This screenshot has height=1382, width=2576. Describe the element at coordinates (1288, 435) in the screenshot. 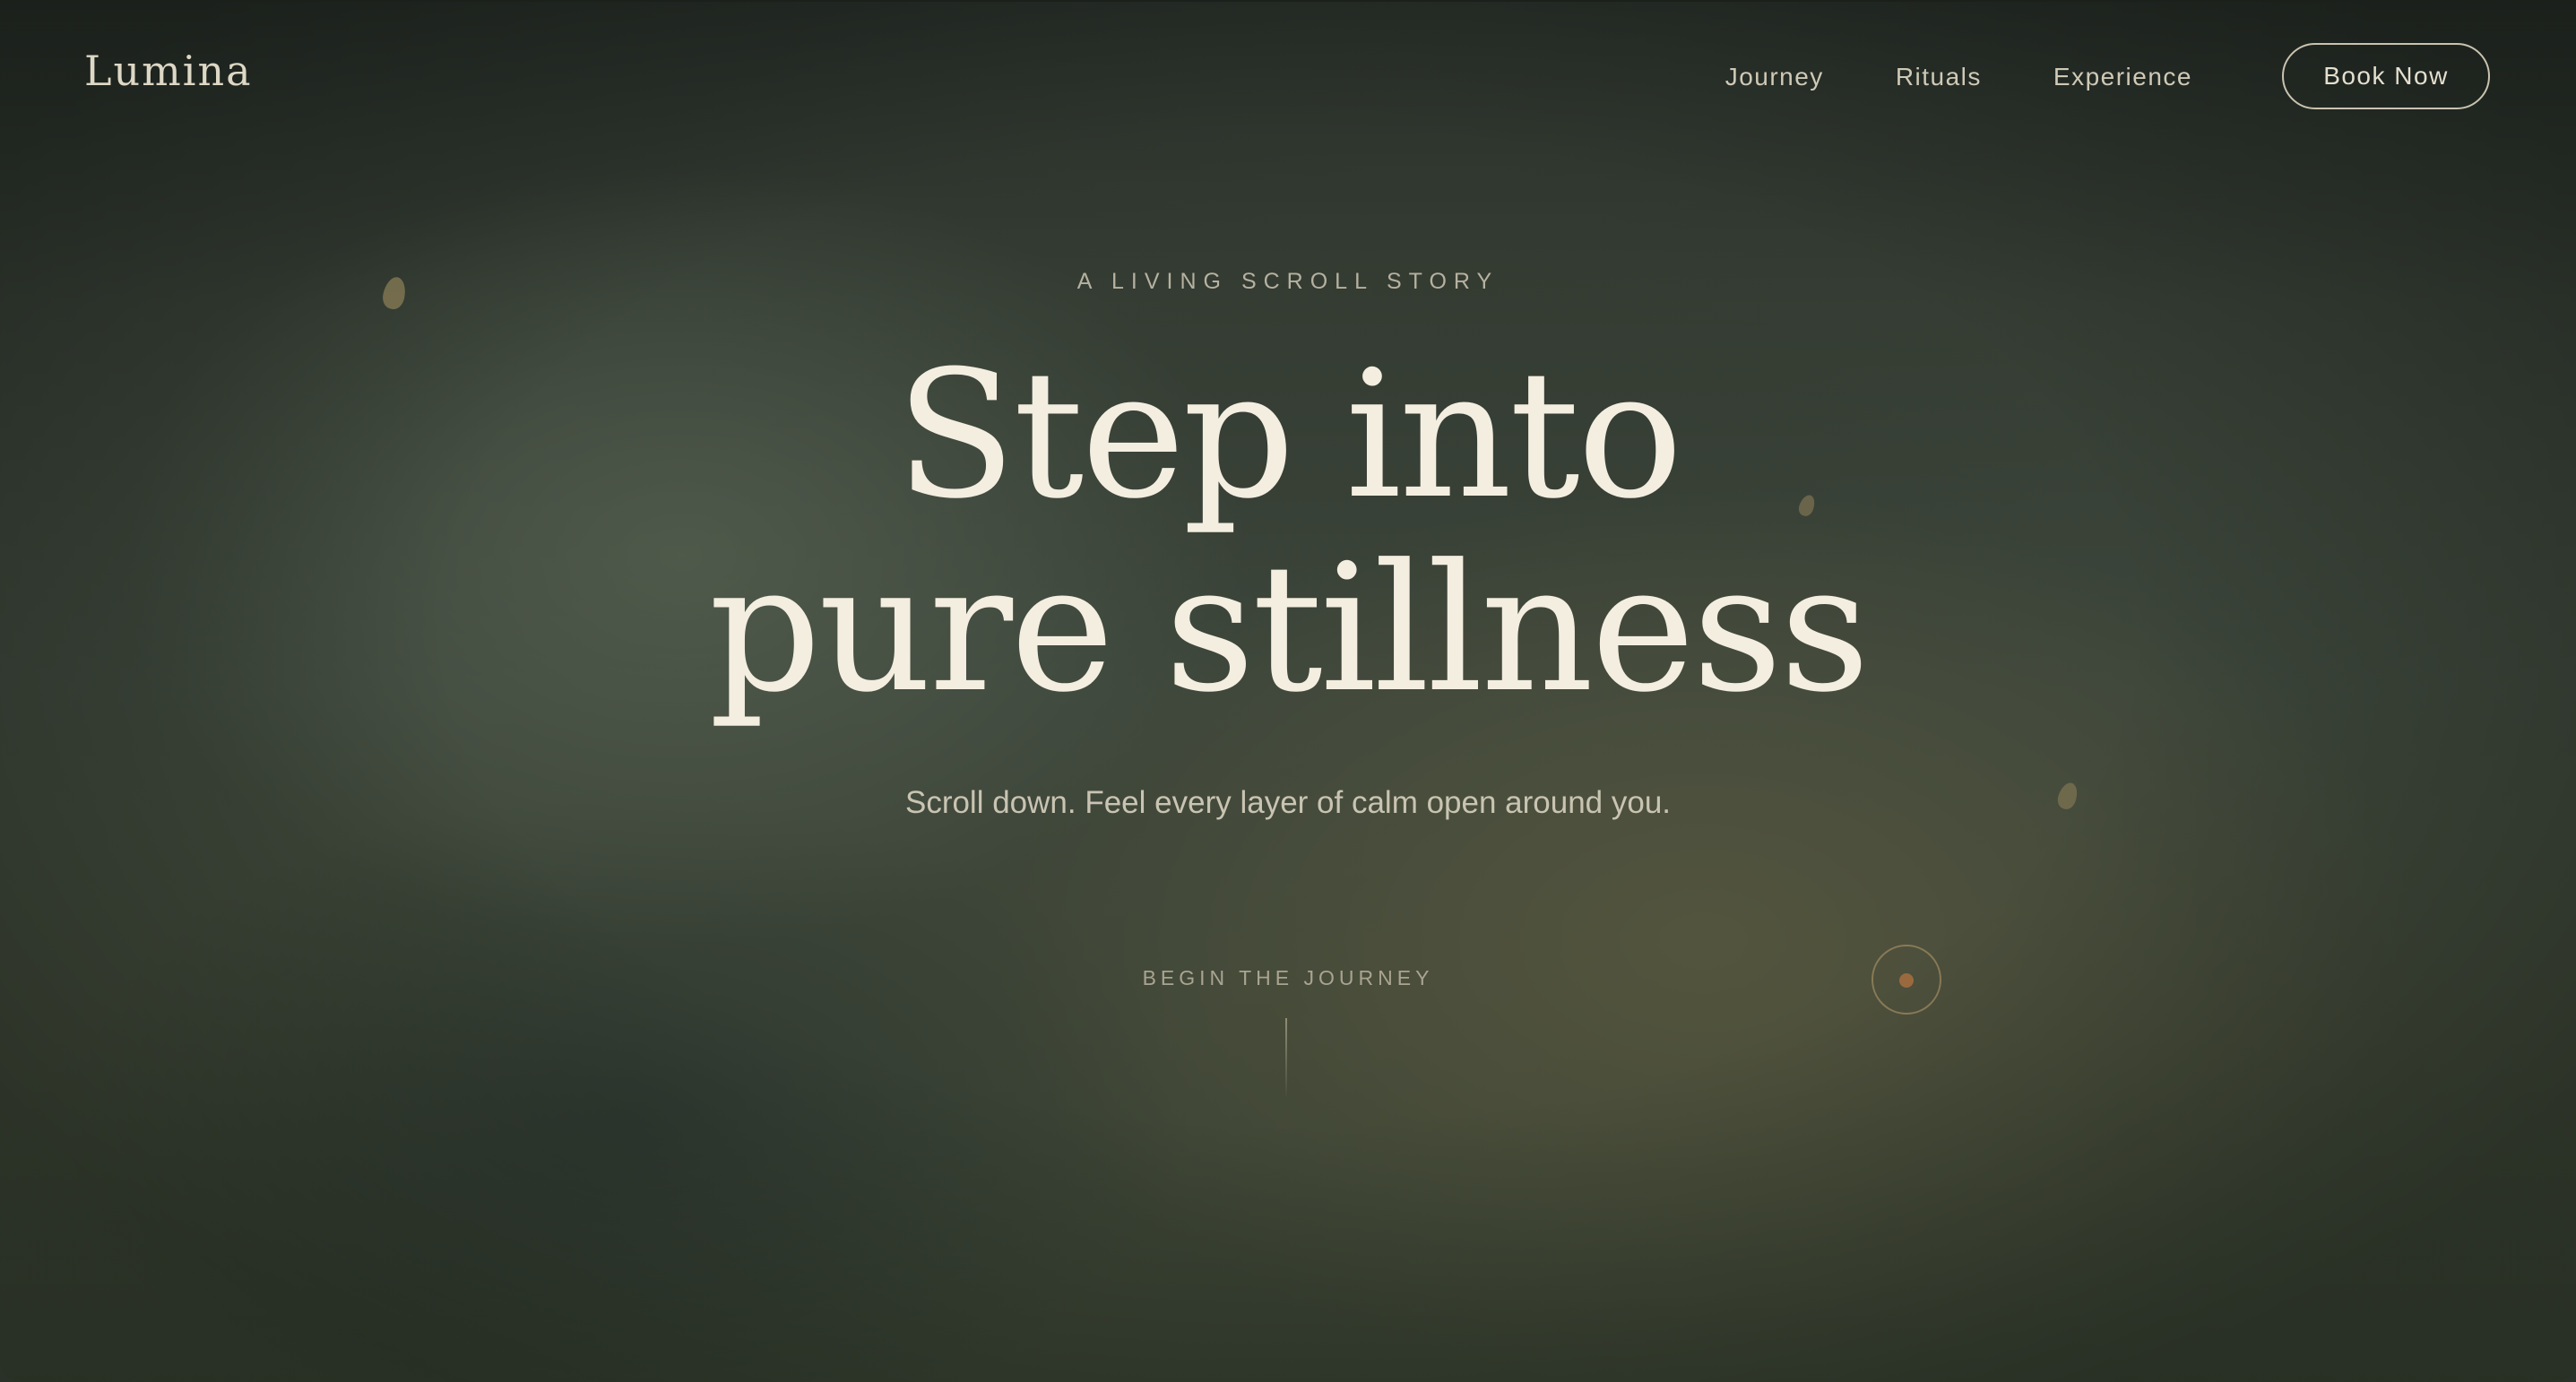

I see `headline-line-1: Step into` at that location.